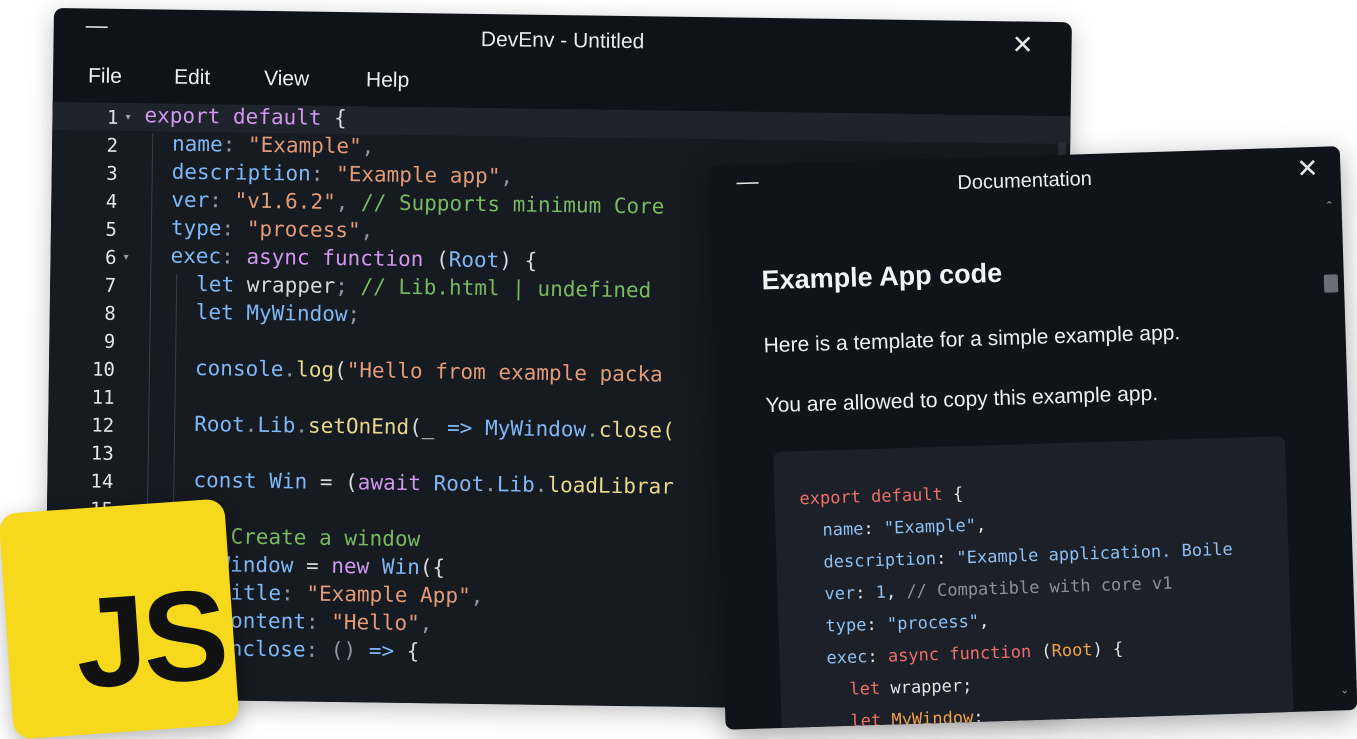  What do you see at coordinates (325, 622) in the screenshot?
I see `code-line: content: "Hello",` at bounding box center [325, 622].